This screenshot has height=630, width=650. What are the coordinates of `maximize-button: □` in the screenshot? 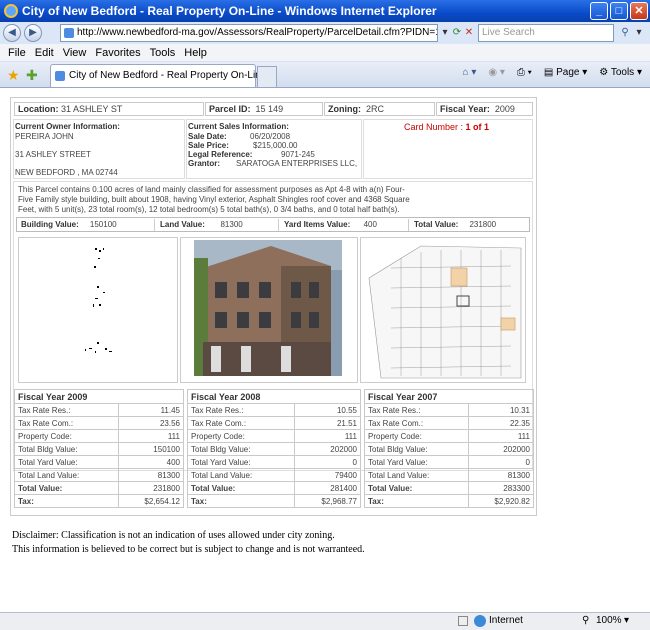 It's located at (619, 11).